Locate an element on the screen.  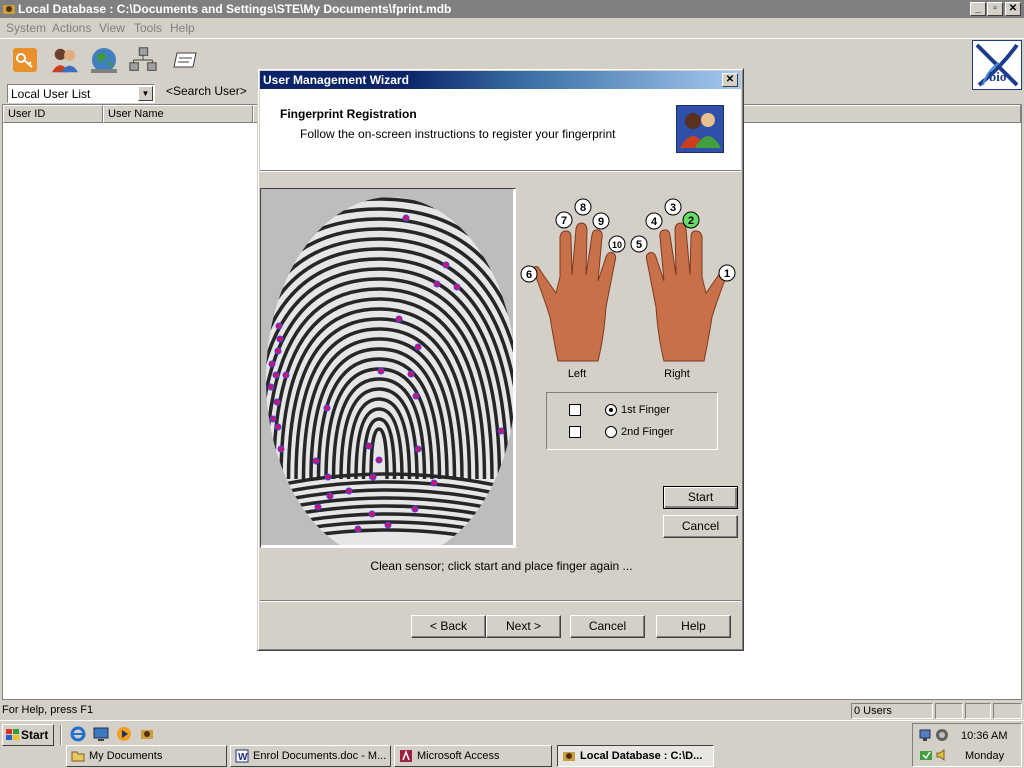
finger-number: 7 is located at coordinates (564, 221).